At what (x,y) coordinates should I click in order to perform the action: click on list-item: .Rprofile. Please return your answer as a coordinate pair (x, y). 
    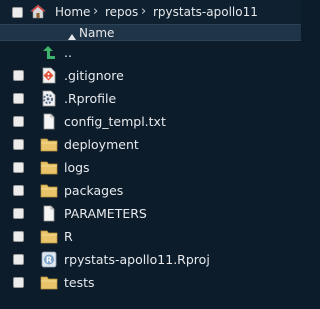
    Looking at the image, I should click on (150, 98).